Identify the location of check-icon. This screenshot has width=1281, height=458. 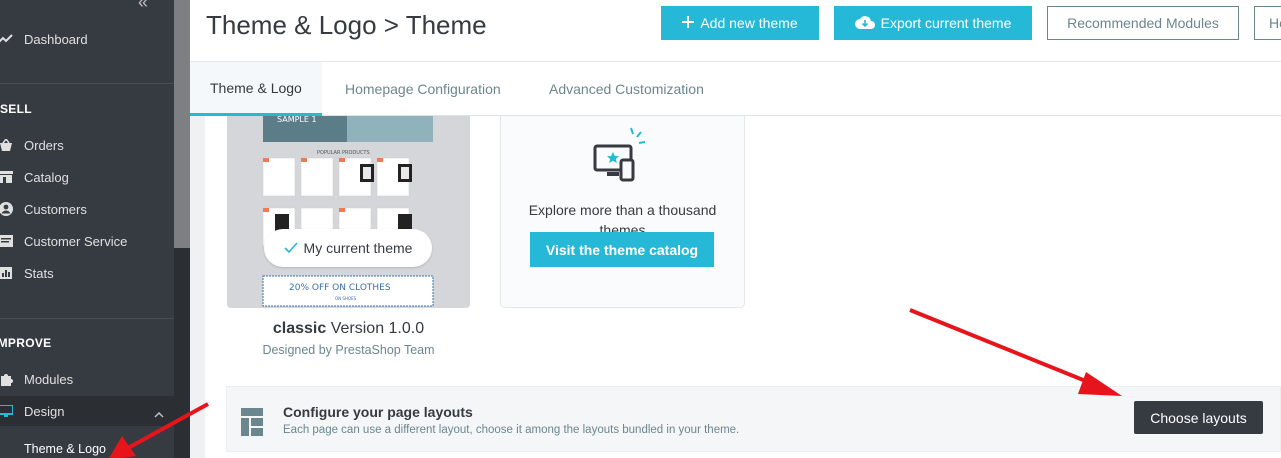
(290, 248).